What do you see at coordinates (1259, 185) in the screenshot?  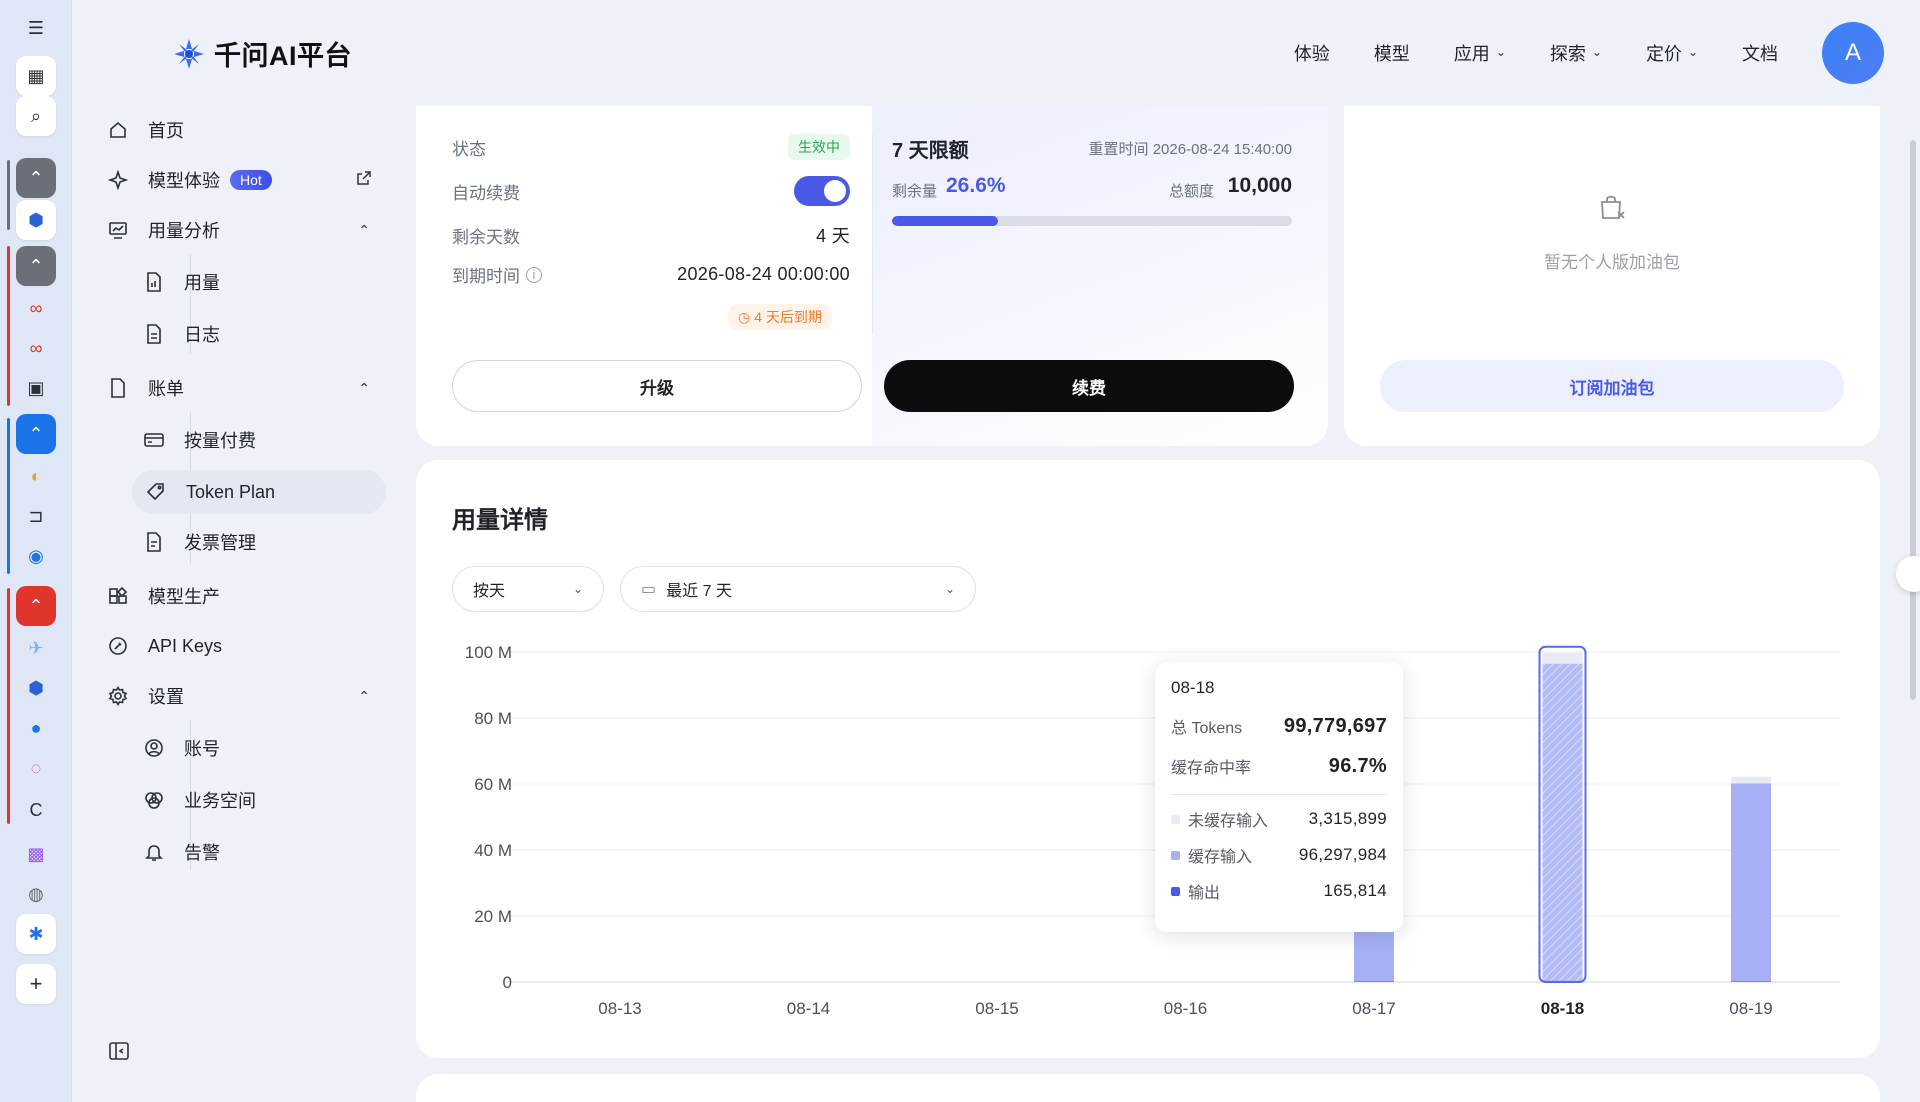 I see `quota-total-value: 10,000` at bounding box center [1259, 185].